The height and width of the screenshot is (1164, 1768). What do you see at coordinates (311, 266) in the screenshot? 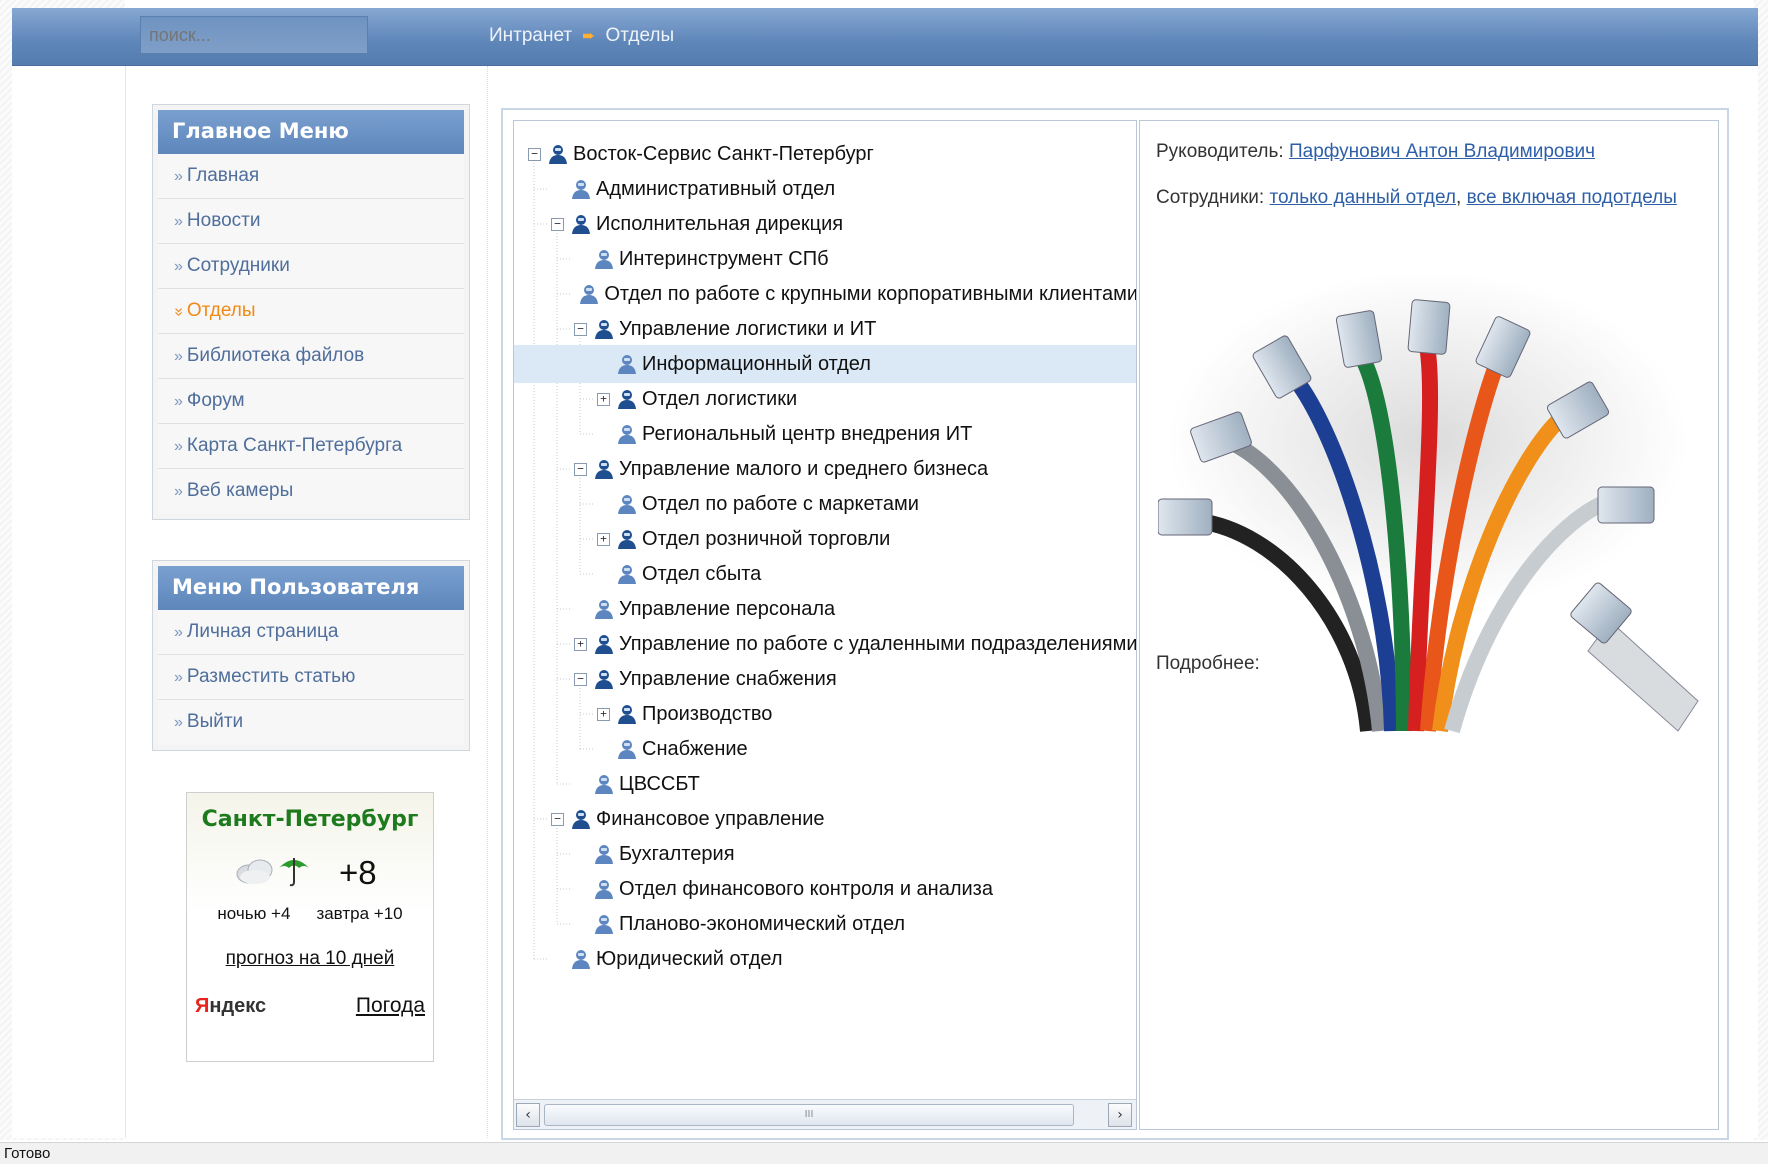
I see `main-menu-item: » Сотрудники` at bounding box center [311, 266].